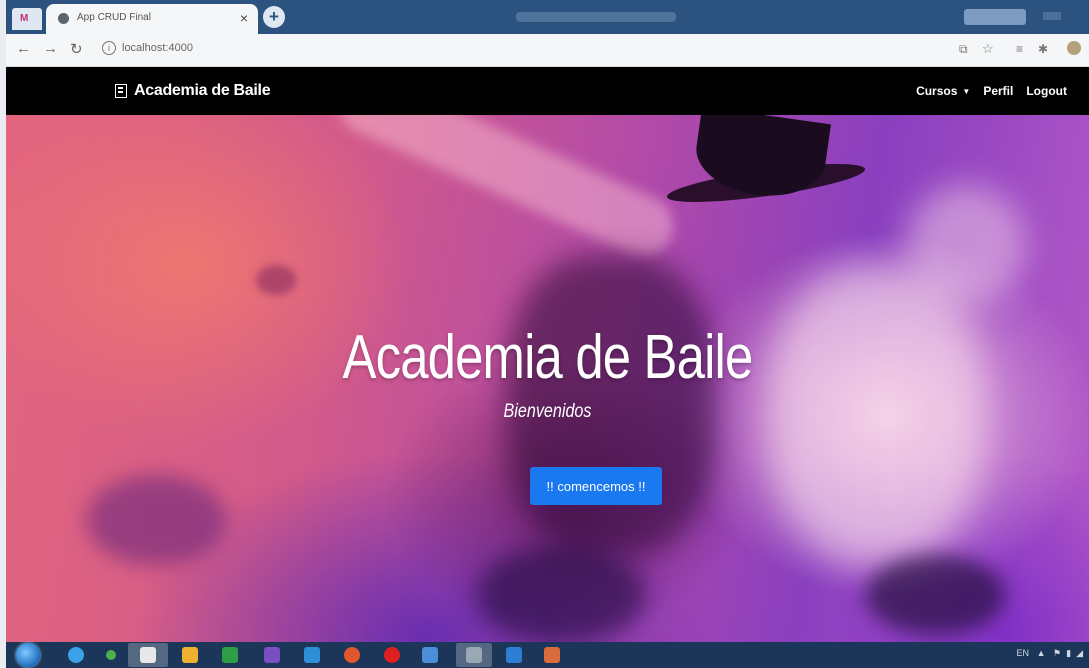  What do you see at coordinates (109, 48) in the screenshot?
I see `info-icon: i` at bounding box center [109, 48].